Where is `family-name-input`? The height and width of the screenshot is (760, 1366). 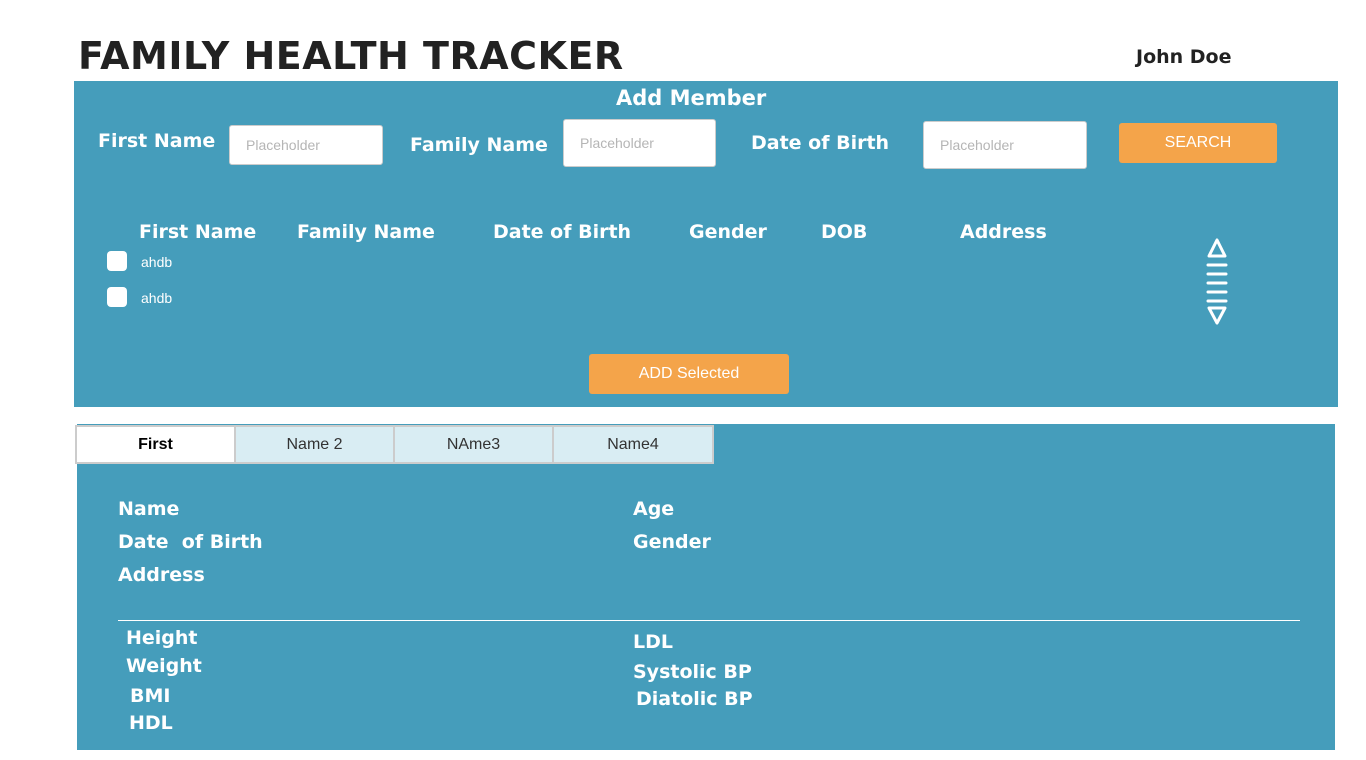 family-name-input is located at coordinates (639, 143).